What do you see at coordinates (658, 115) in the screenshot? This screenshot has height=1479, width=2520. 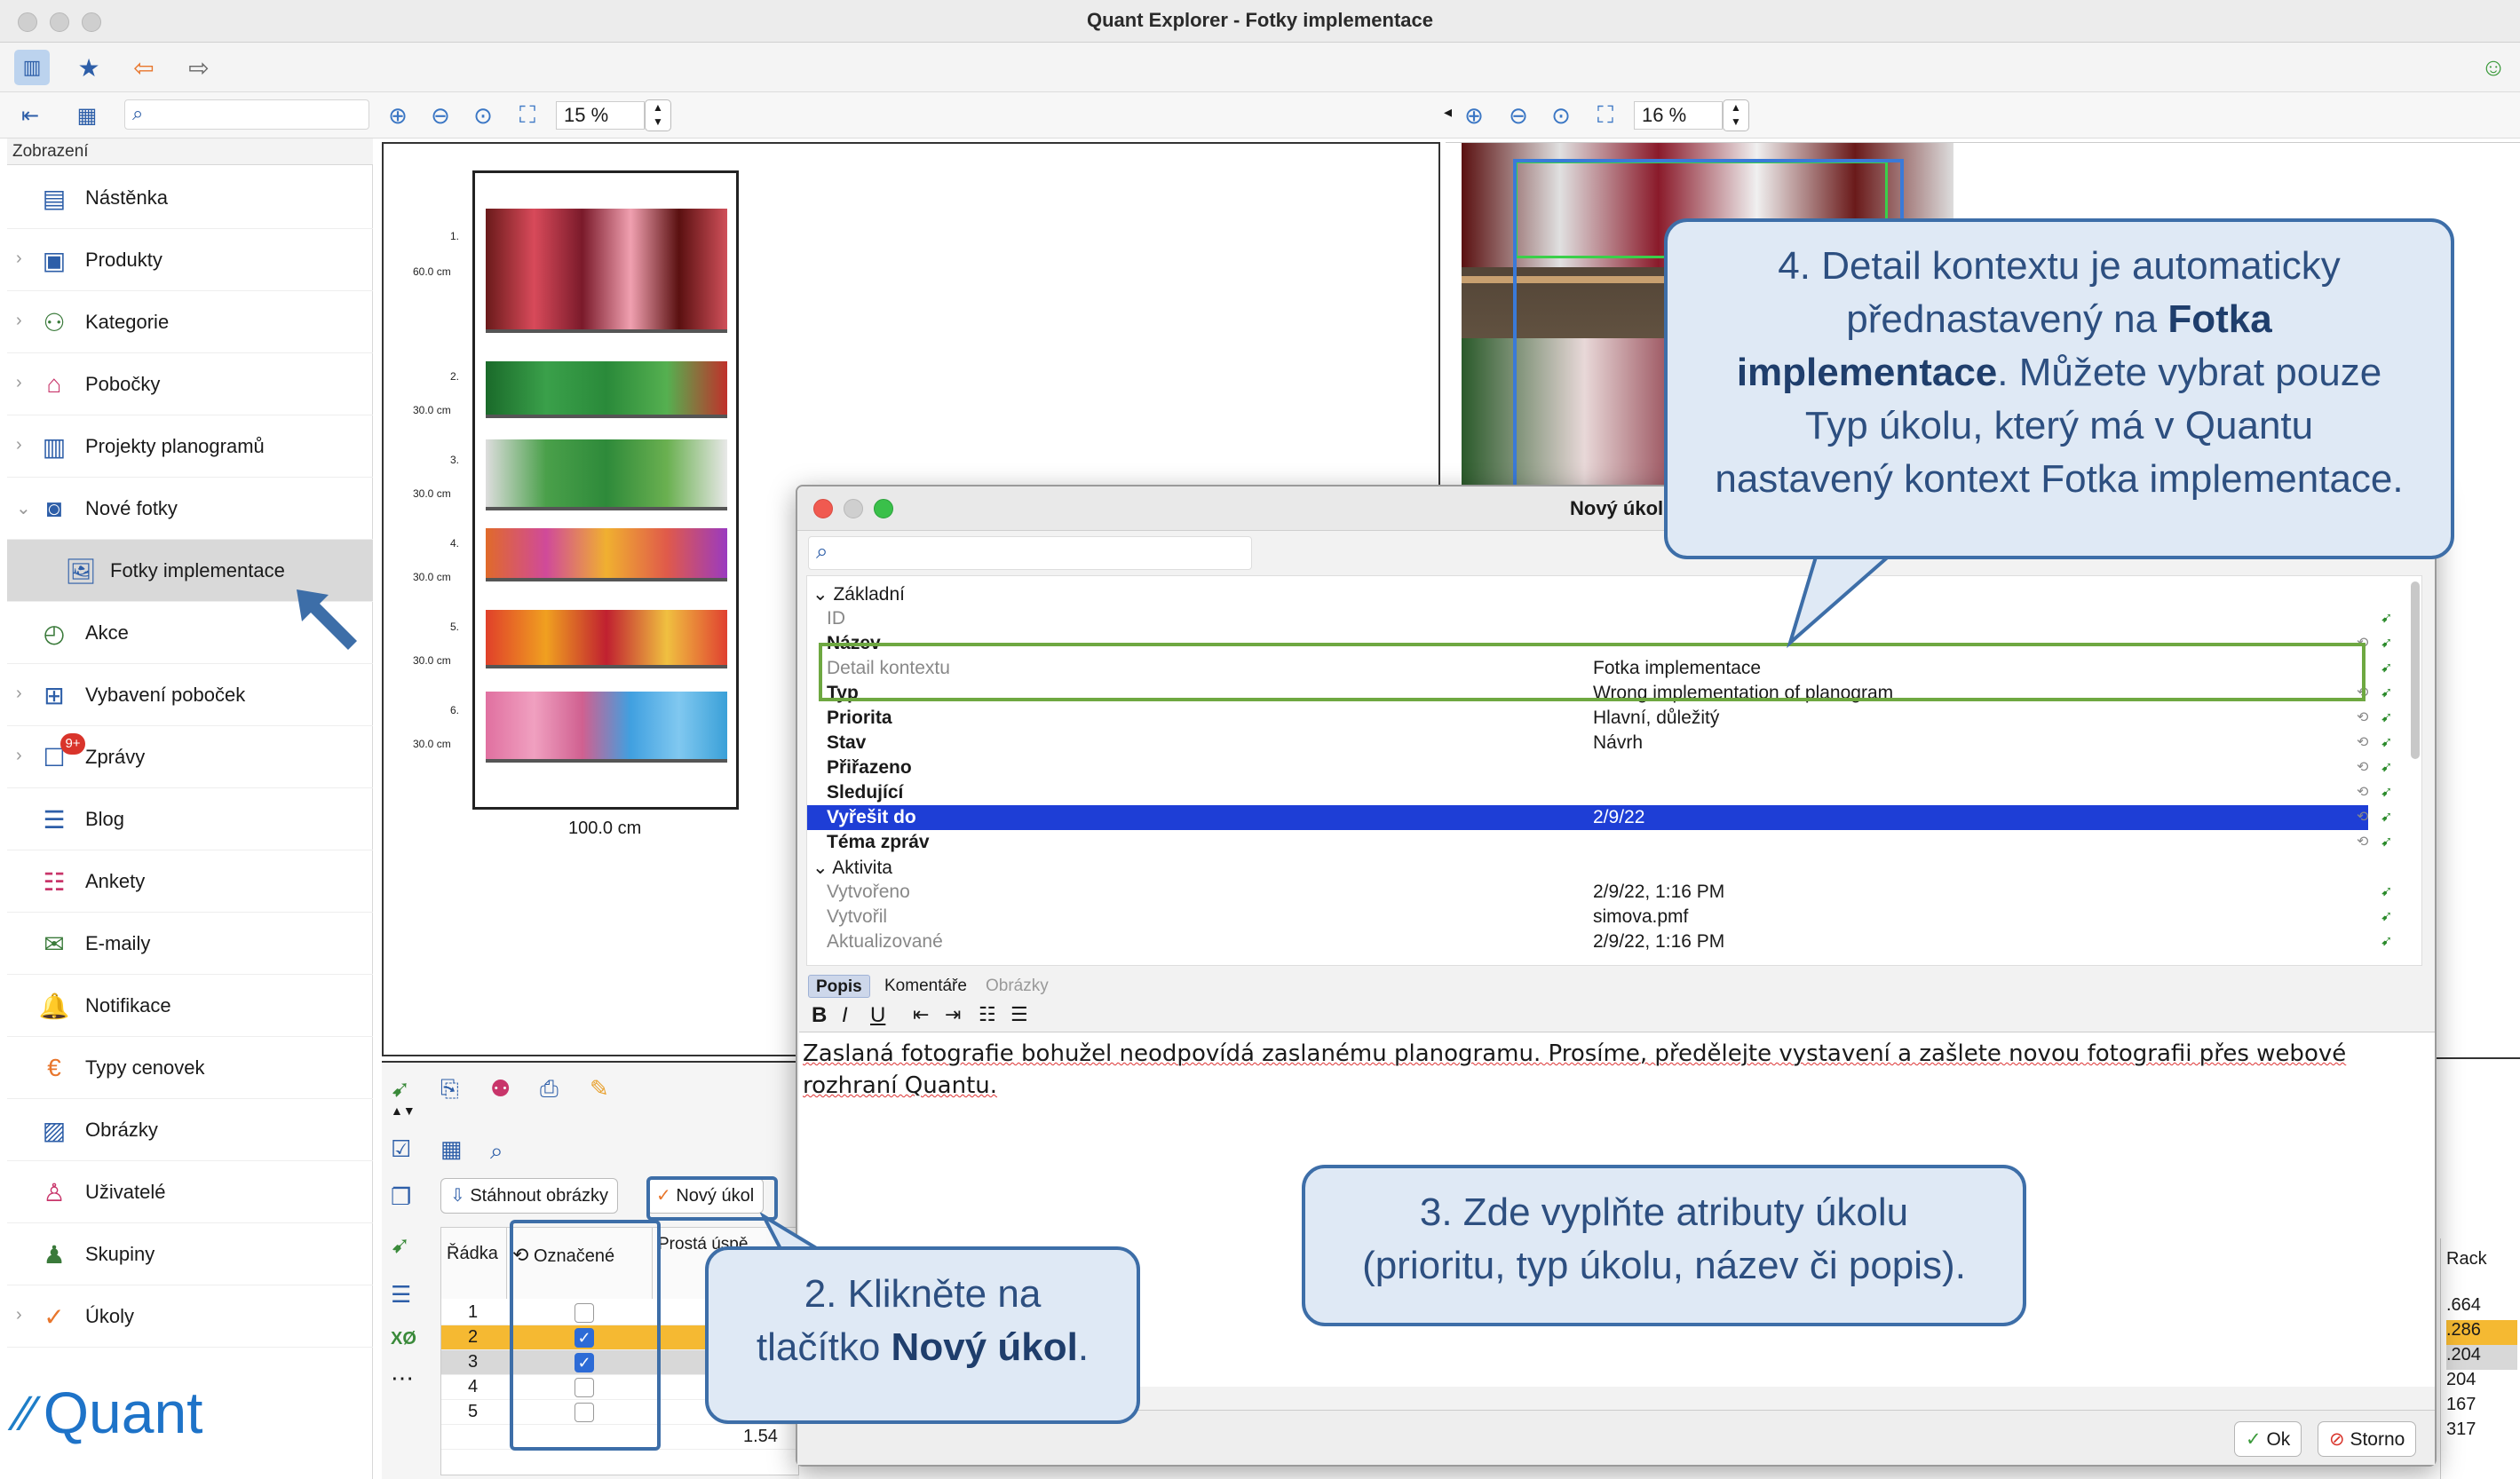 I see `left-zoom-stepper: ▲ ▼` at bounding box center [658, 115].